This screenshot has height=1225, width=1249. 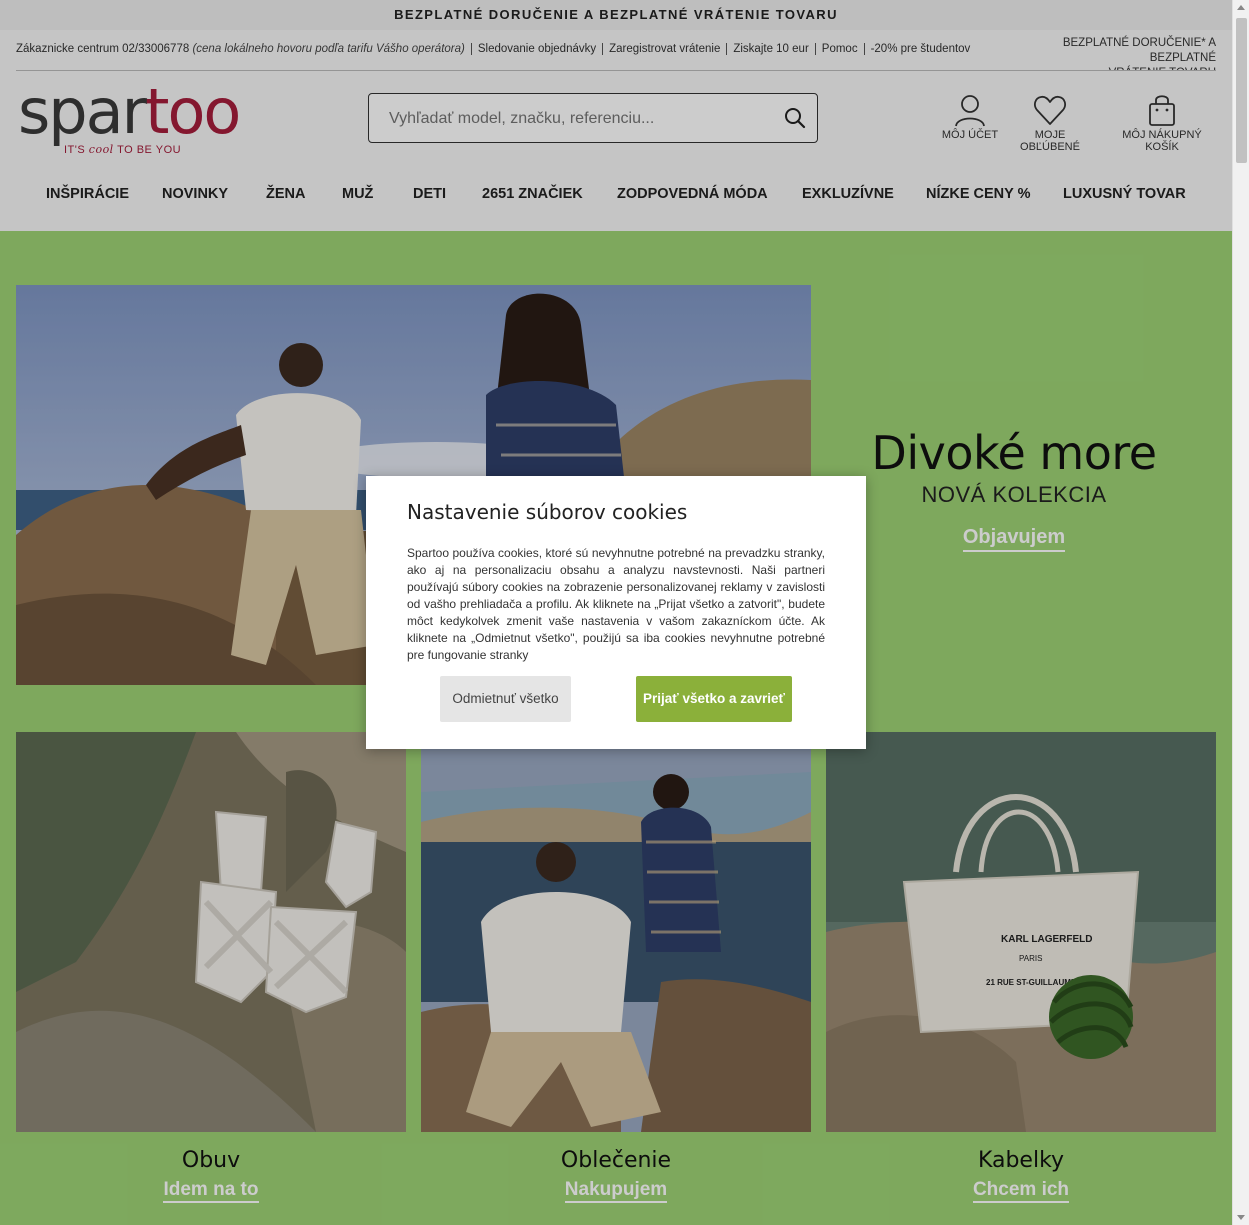 I want to click on accept-all-button: Prijať všetko a zavrieť, so click(x=714, y=699).